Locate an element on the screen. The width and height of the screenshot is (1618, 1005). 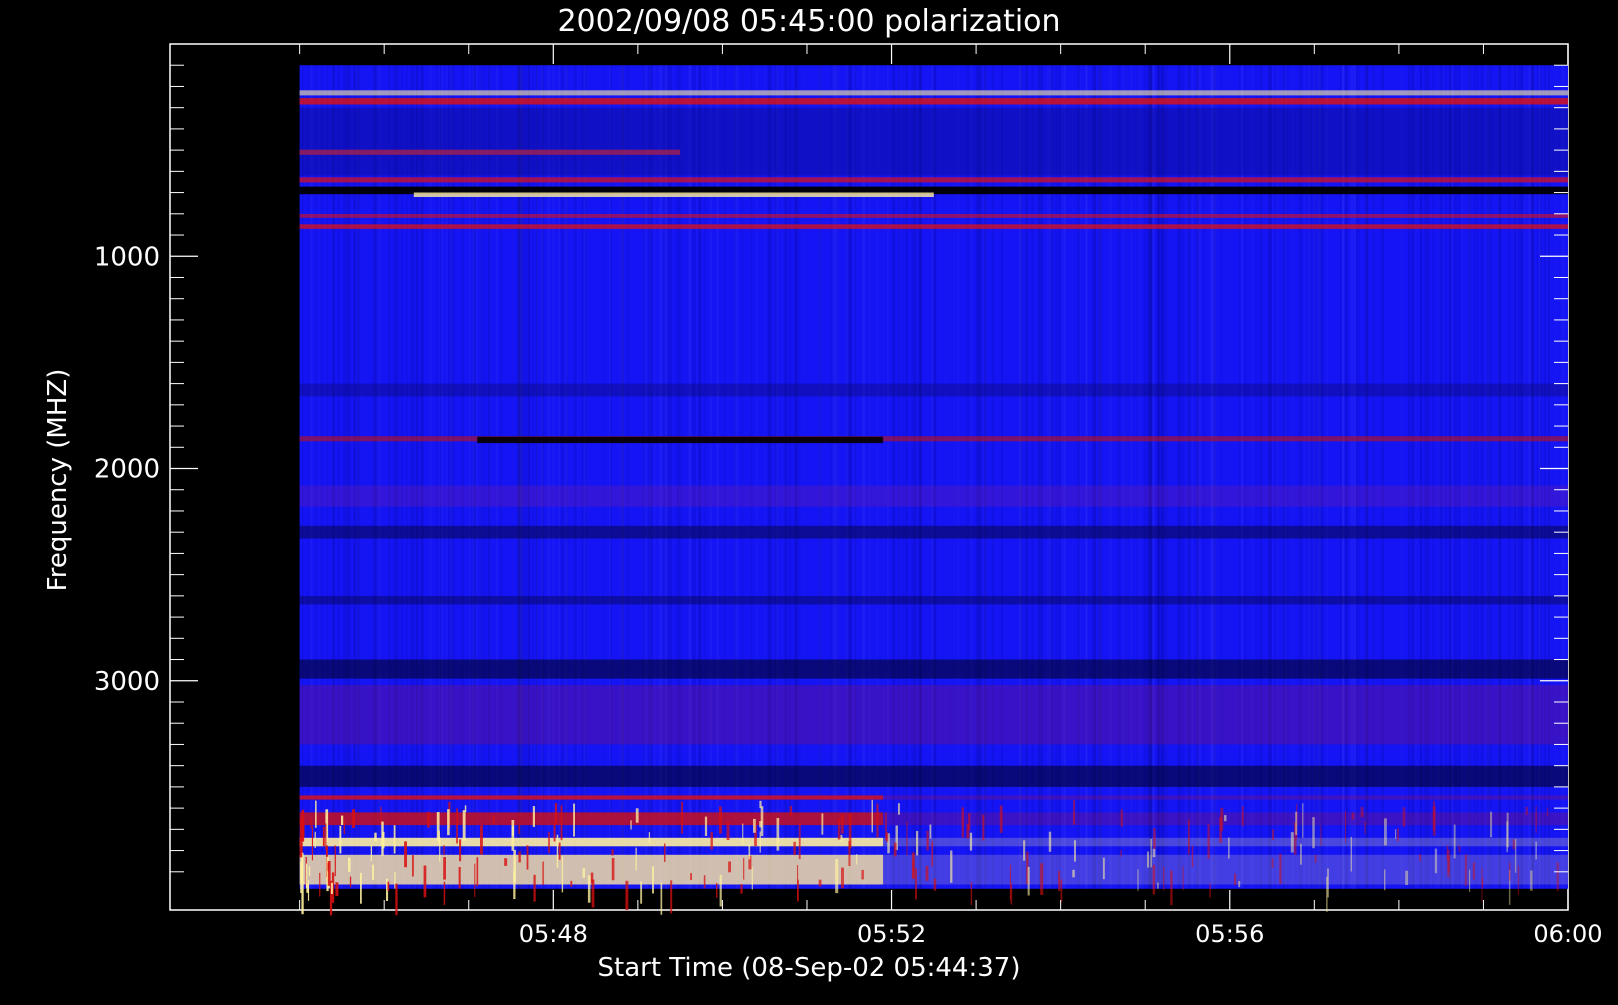
chart-title: 2002/09/08 05:45:00 polarization is located at coordinates (808, 21).